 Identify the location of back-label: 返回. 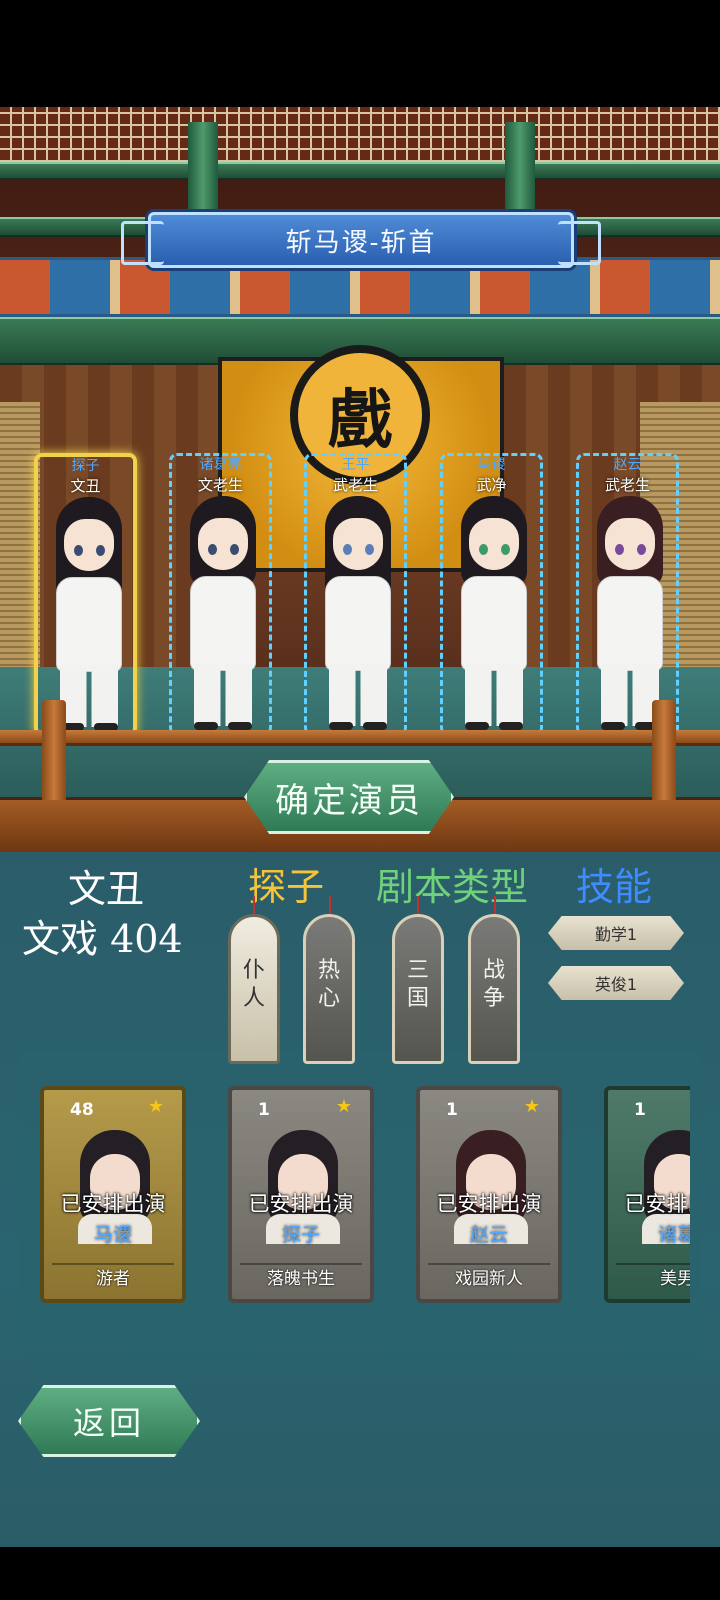
(108, 1423).